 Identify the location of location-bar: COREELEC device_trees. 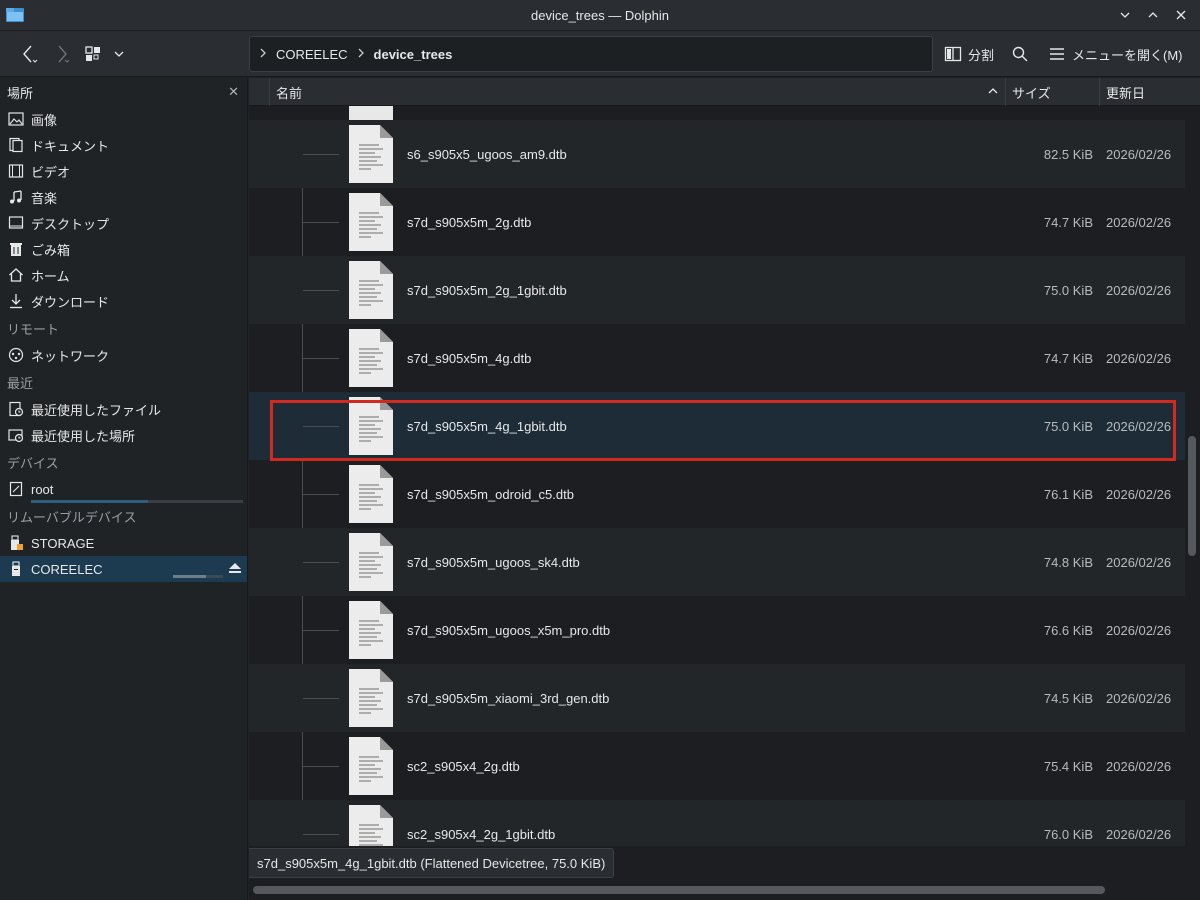
(591, 54).